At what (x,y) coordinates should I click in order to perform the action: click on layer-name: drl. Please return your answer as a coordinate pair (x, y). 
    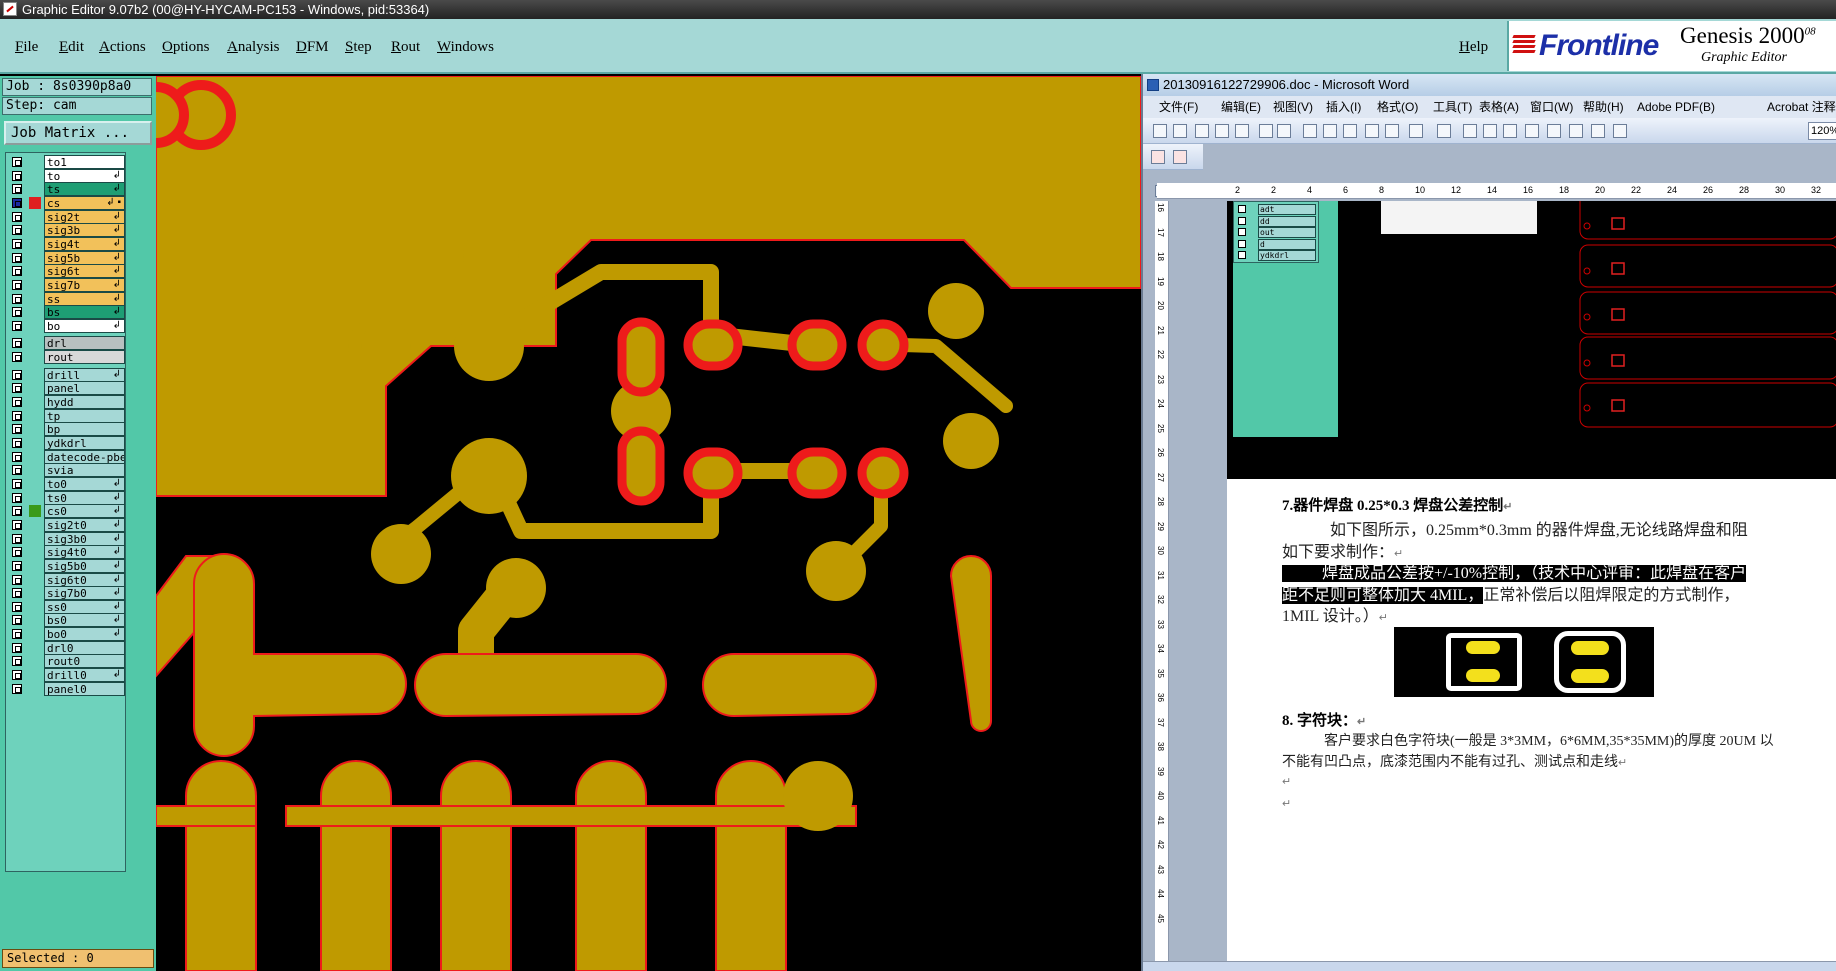
    Looking at the image, I should click on (84, 343).